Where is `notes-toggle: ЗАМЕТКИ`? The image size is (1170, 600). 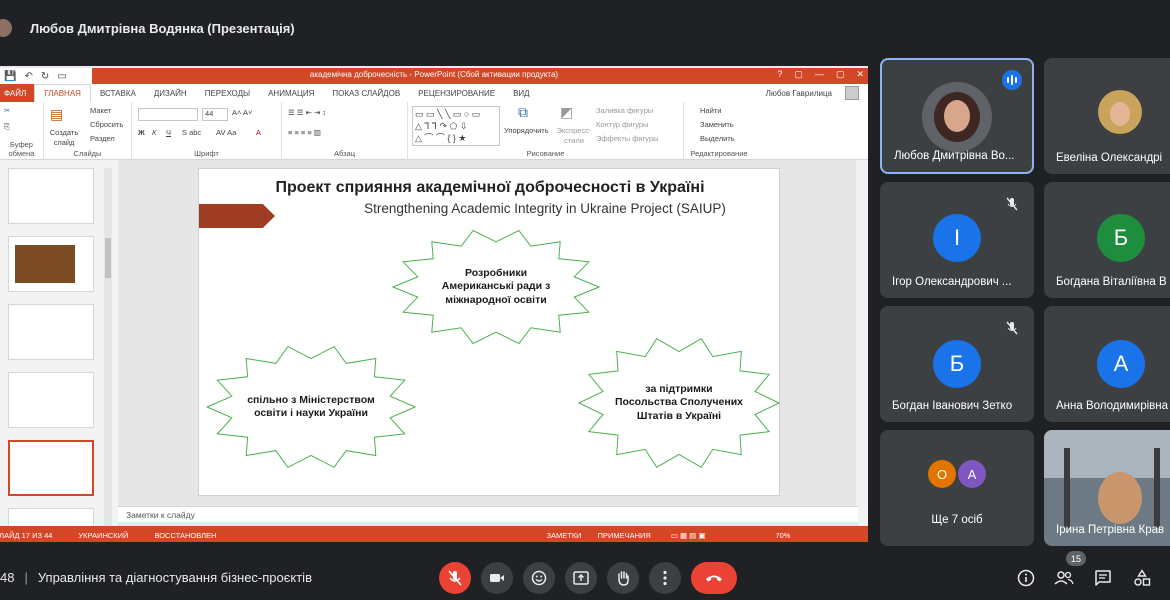
notes-toggle: ЗАМЕТКИ is located at coordinates (563, 535).